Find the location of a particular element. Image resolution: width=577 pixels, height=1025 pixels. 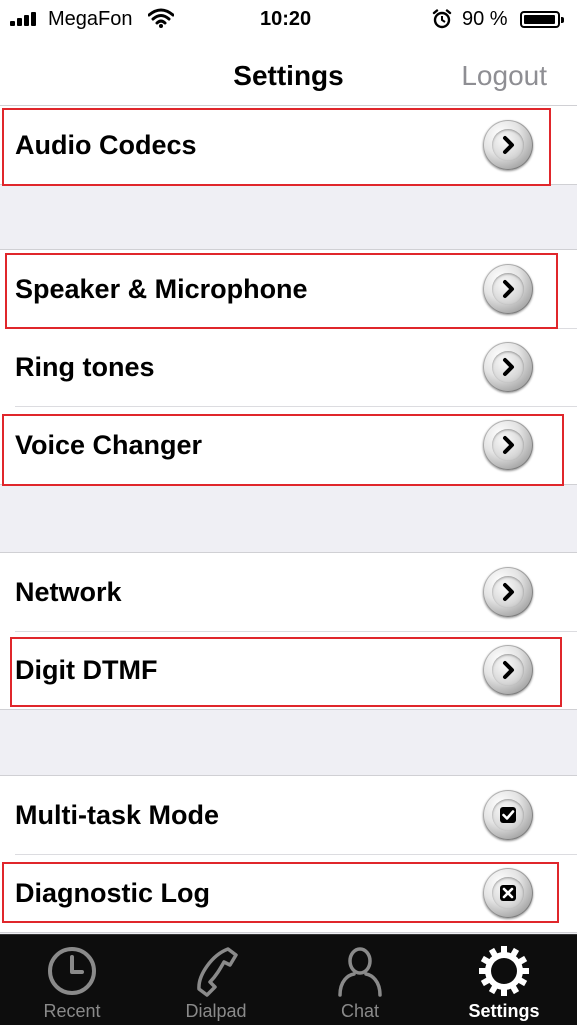

gear-icon is located at coordinates (504, 971).